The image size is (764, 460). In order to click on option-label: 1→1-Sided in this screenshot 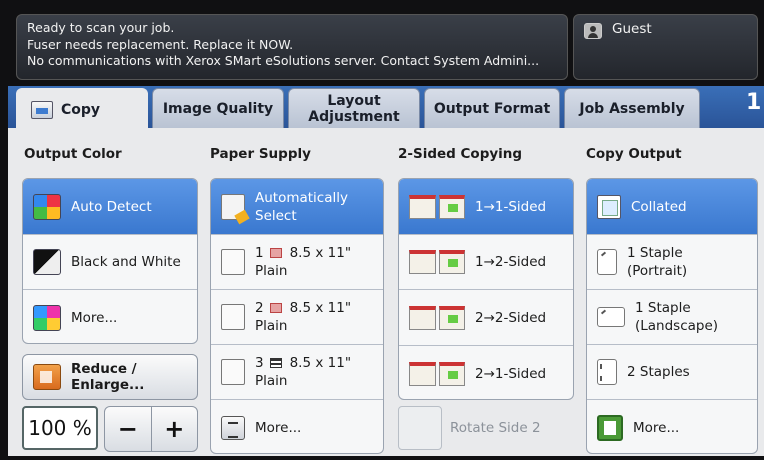, I will do `click(511, 206)`.